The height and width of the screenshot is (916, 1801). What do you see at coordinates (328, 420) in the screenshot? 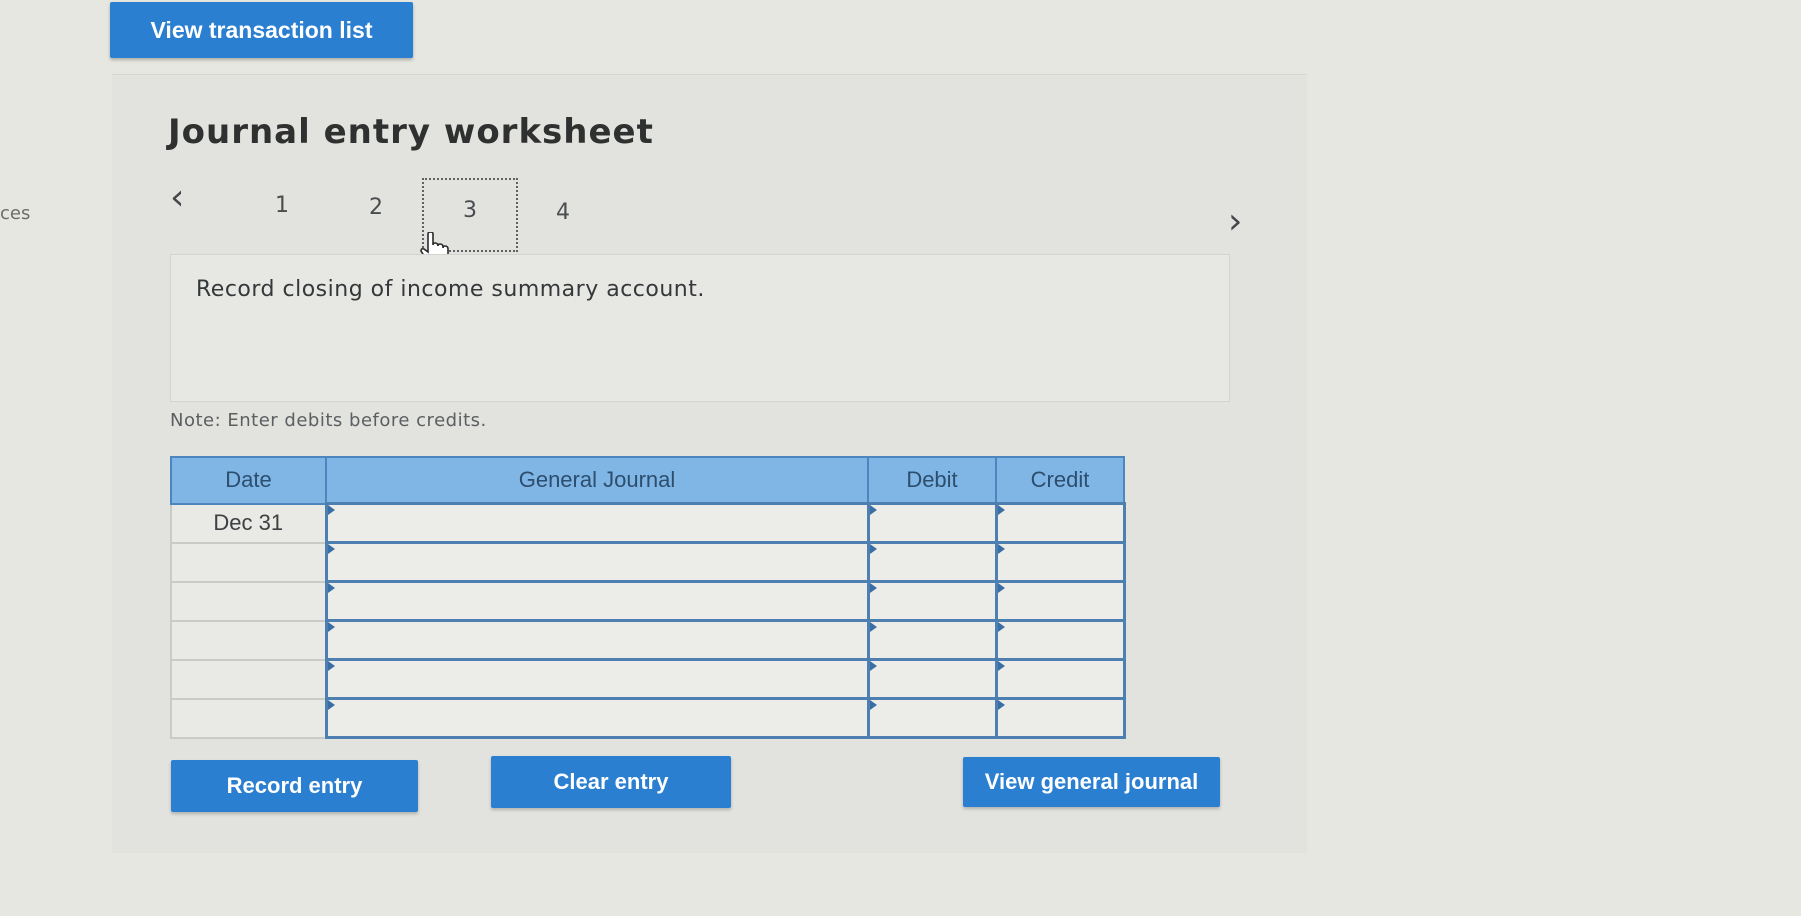
I see `entry-note: Note: Enter debits before credits.` at bounding box center [328, 420].